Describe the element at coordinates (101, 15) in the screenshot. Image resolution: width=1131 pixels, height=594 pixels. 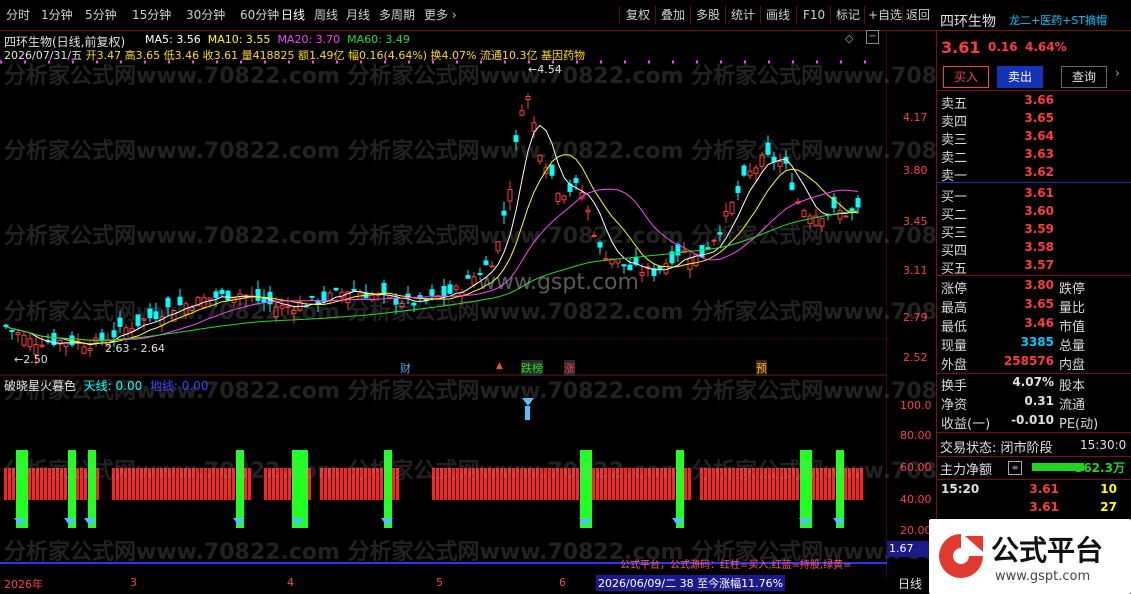
I see `period-tab-5min: 5分钟` at that location.